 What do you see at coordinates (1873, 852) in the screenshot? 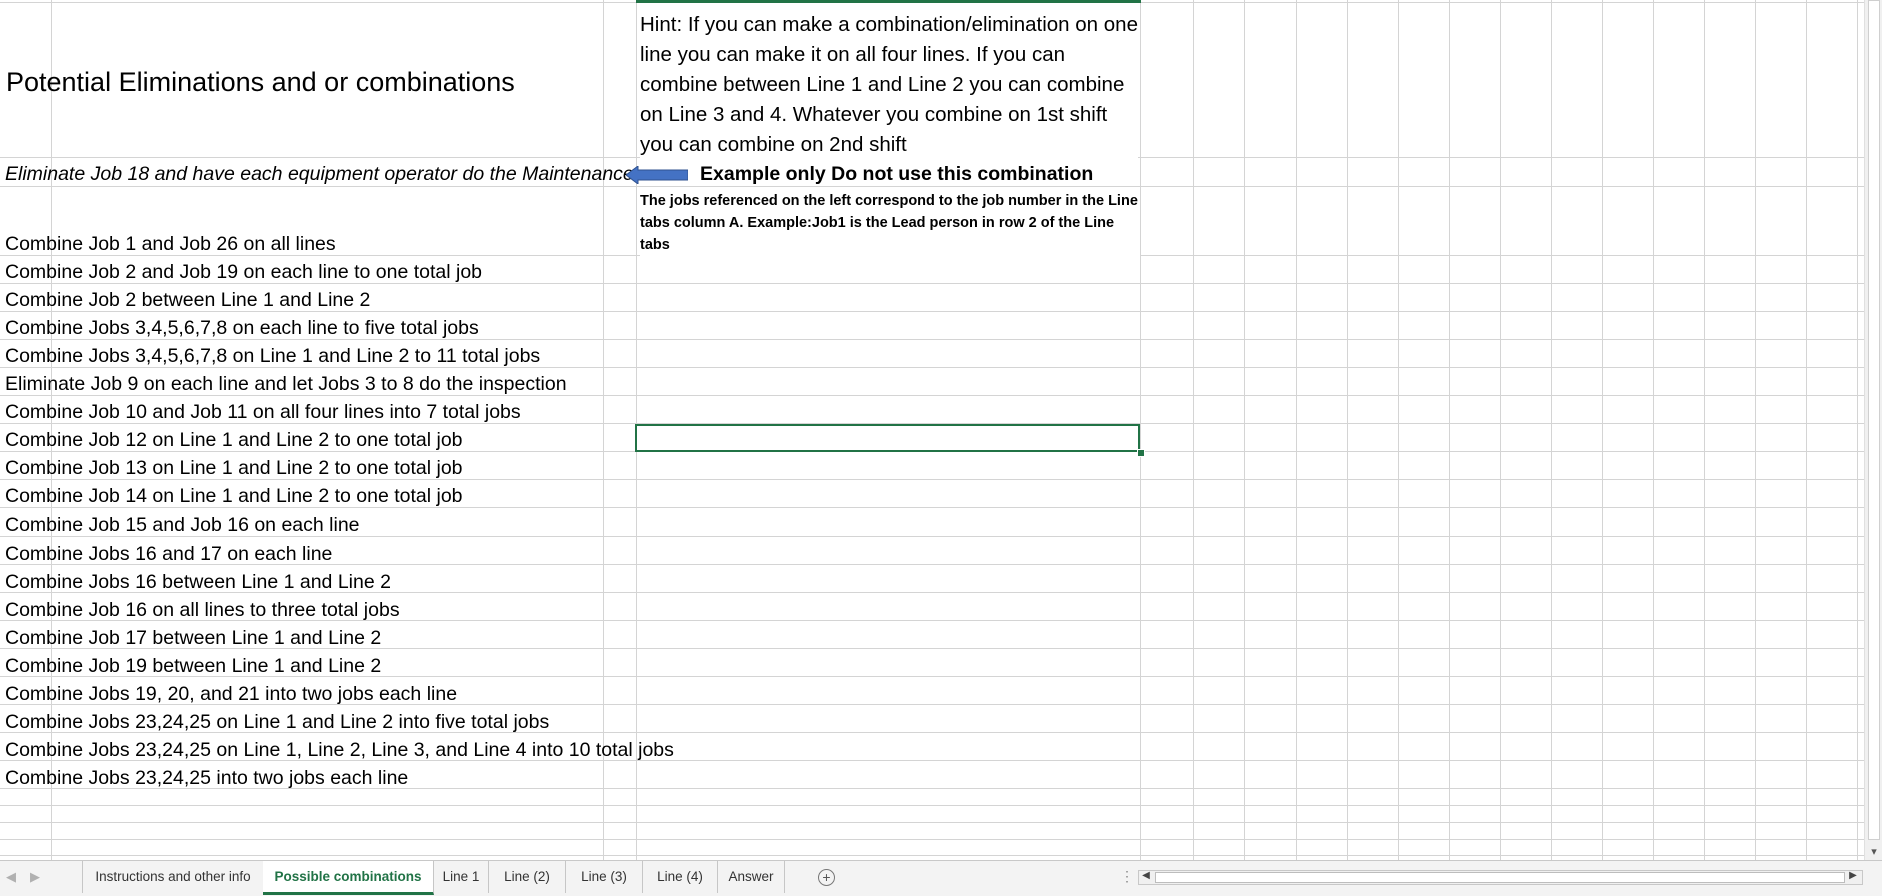
I see `scroll-down-icon: ▾` at bounding box center [1873, 852].